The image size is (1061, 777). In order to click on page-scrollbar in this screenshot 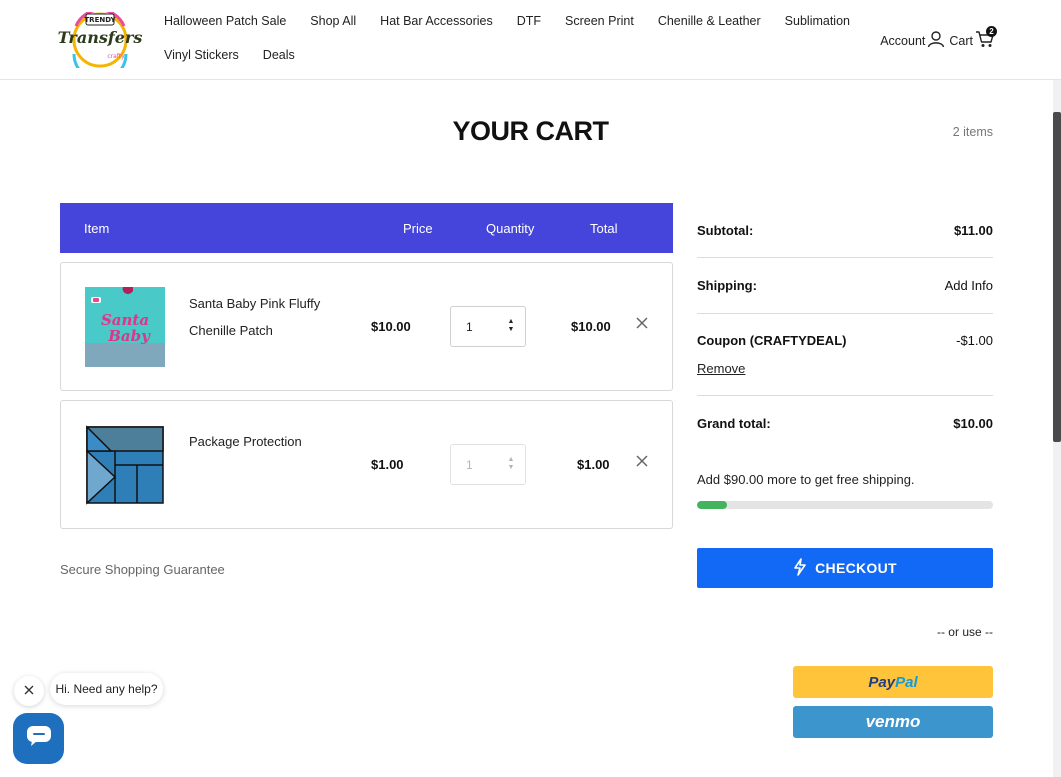, I will do `click(1057, 428)`.